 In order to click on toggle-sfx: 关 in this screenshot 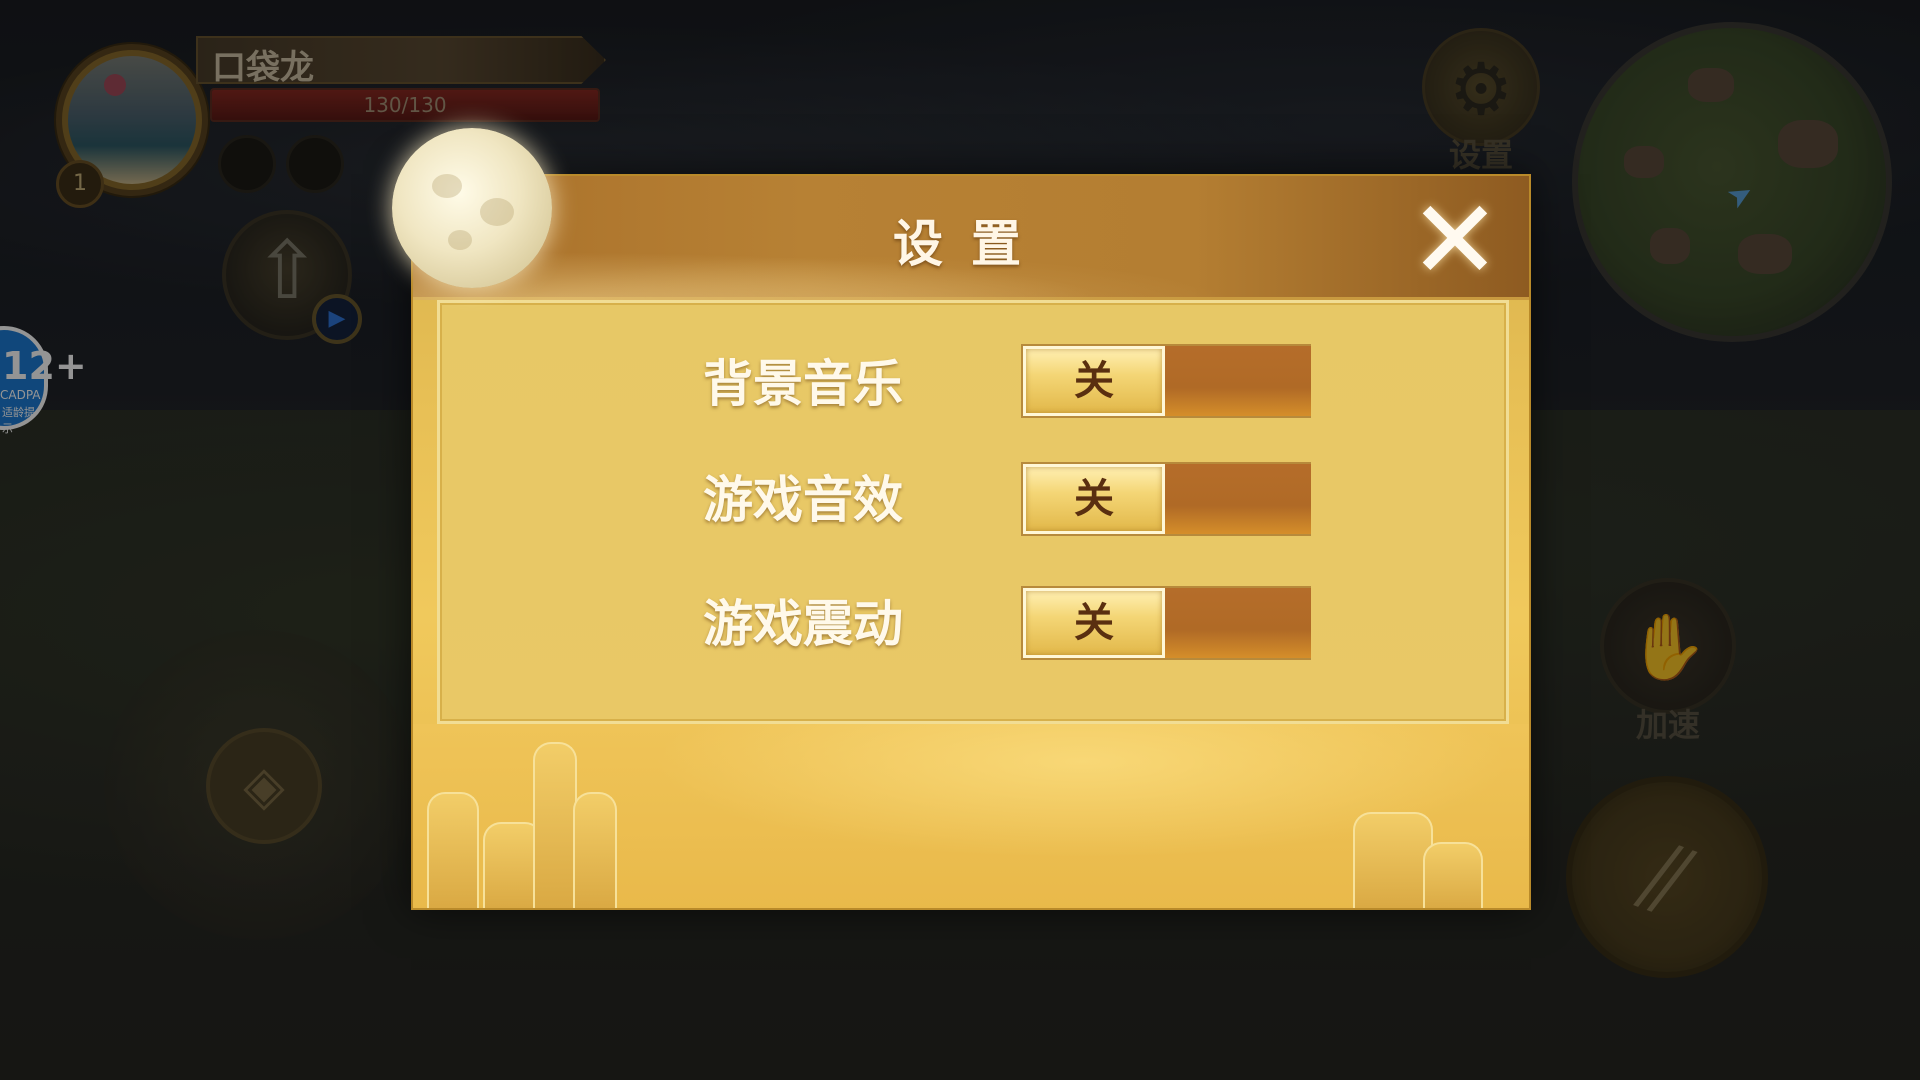, I will do `click(1166, 499)`.